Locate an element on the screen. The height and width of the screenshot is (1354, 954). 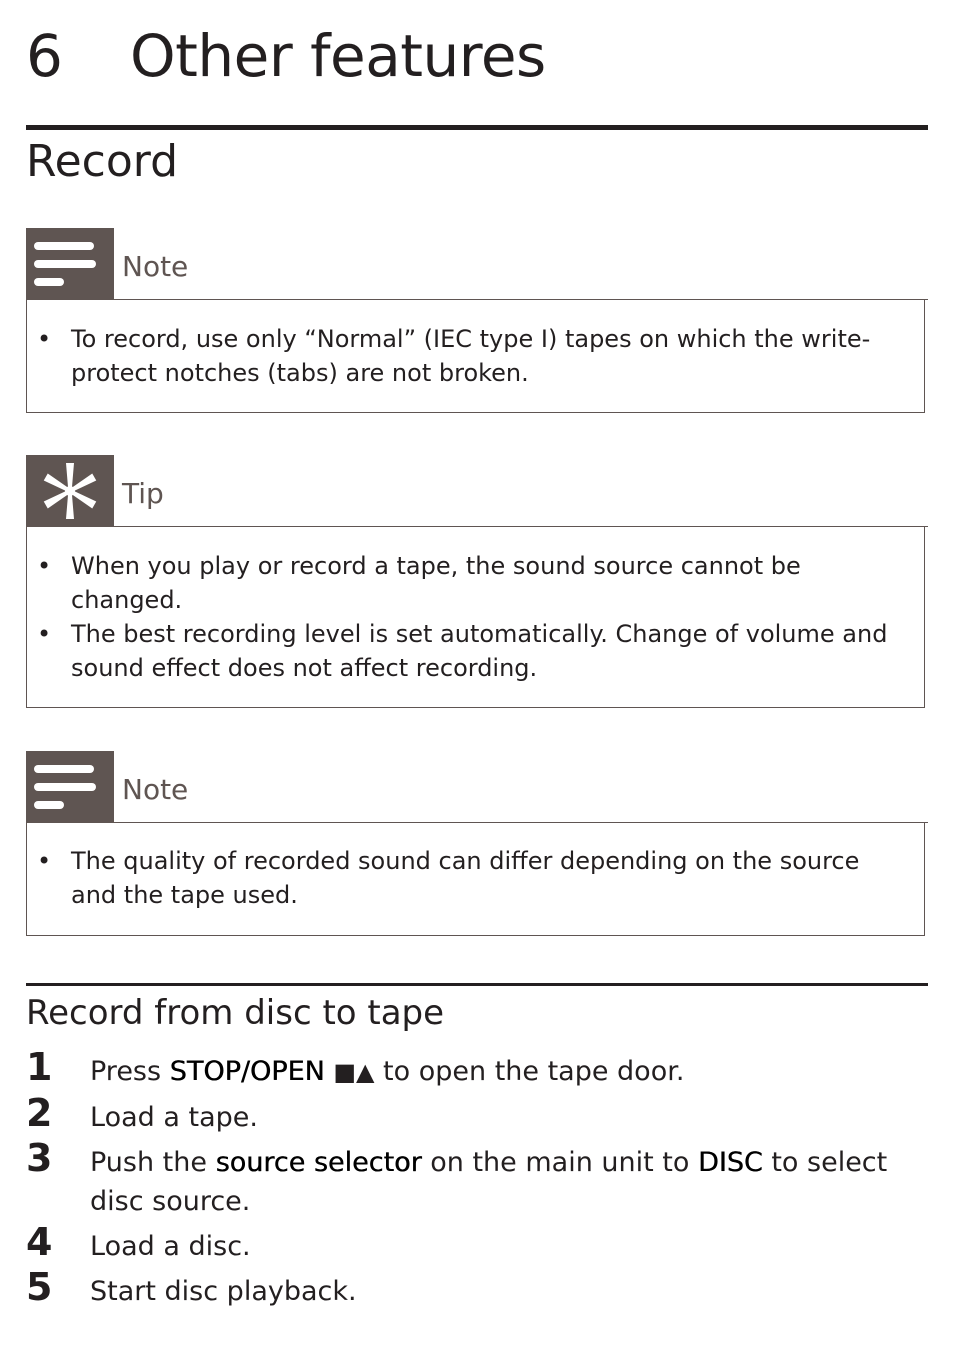
section-title: Record is located at coordinates (102, 161).